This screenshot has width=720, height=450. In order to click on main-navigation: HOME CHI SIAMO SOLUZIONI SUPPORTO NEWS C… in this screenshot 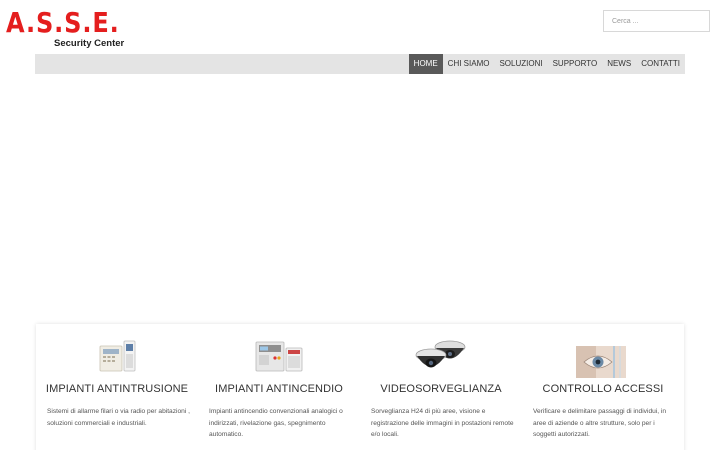, I will do `click(360, 64)`.